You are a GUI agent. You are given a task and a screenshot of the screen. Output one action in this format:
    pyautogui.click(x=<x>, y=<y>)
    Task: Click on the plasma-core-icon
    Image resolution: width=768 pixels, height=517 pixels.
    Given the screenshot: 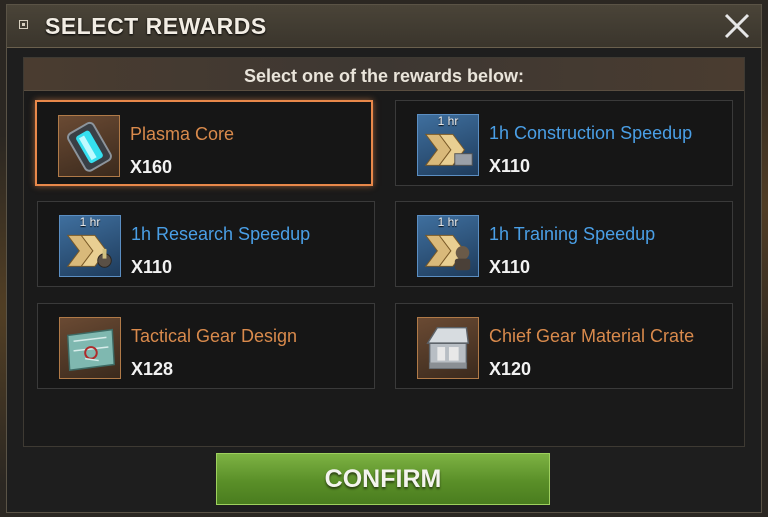 What is the action you would take?
    pyautogui.click(x=89, y=146)
    